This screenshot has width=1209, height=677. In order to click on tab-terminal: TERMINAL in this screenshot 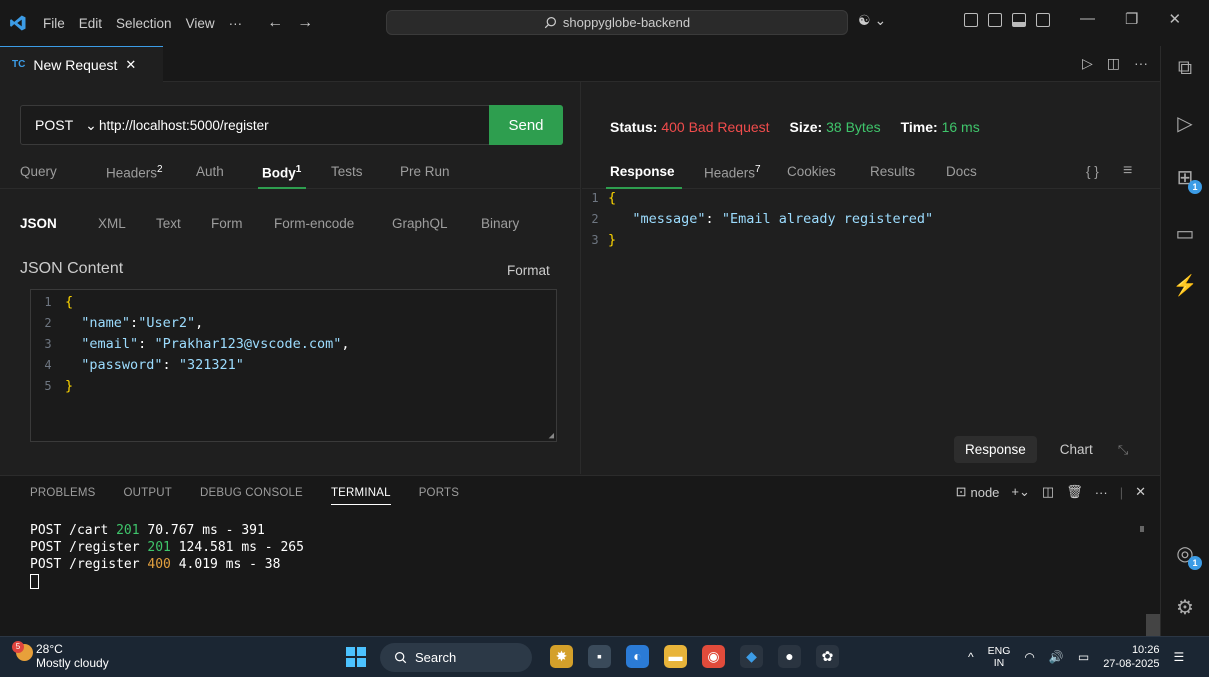, I will do `click(360, 496)`.